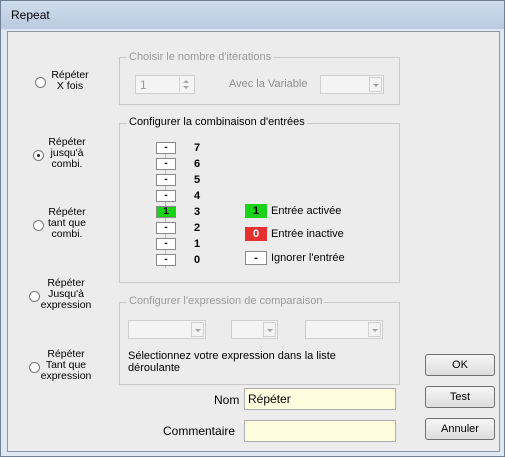 The height and width of the screenshot is (457, 505). I want to click on mode-label-x-times: Répéter X fois, so click(70, 81).